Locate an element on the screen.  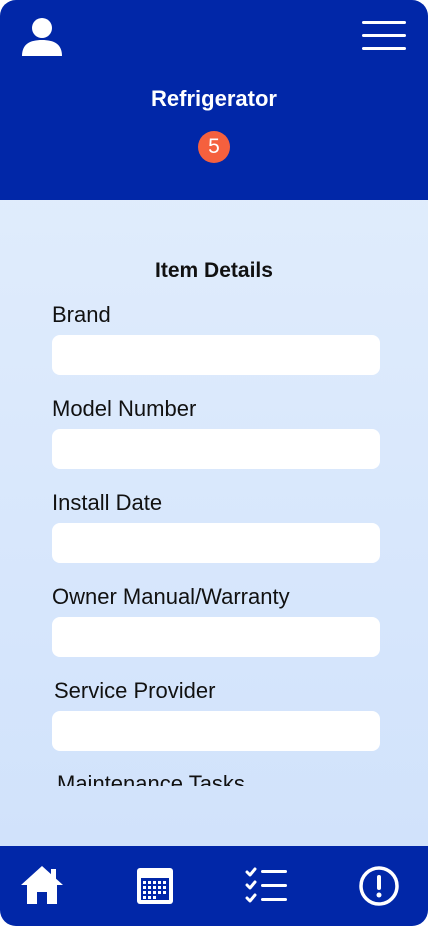
profile-button is located at coordinates (42, 36).